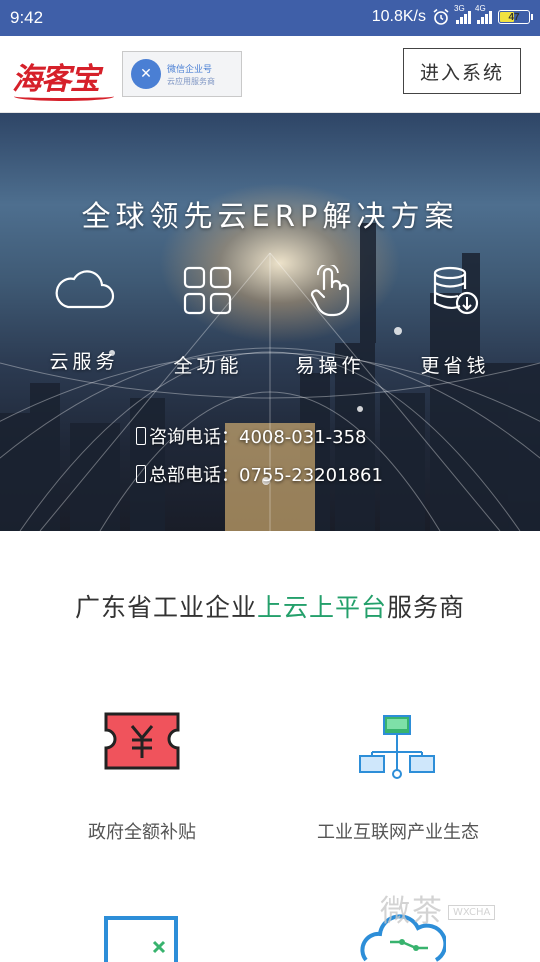  What do you see at coordinates (258, 437) in the screenshot?
I see `consult-phone-text: 咨询电话：4008-031-358` at bounding box center [258, 437].